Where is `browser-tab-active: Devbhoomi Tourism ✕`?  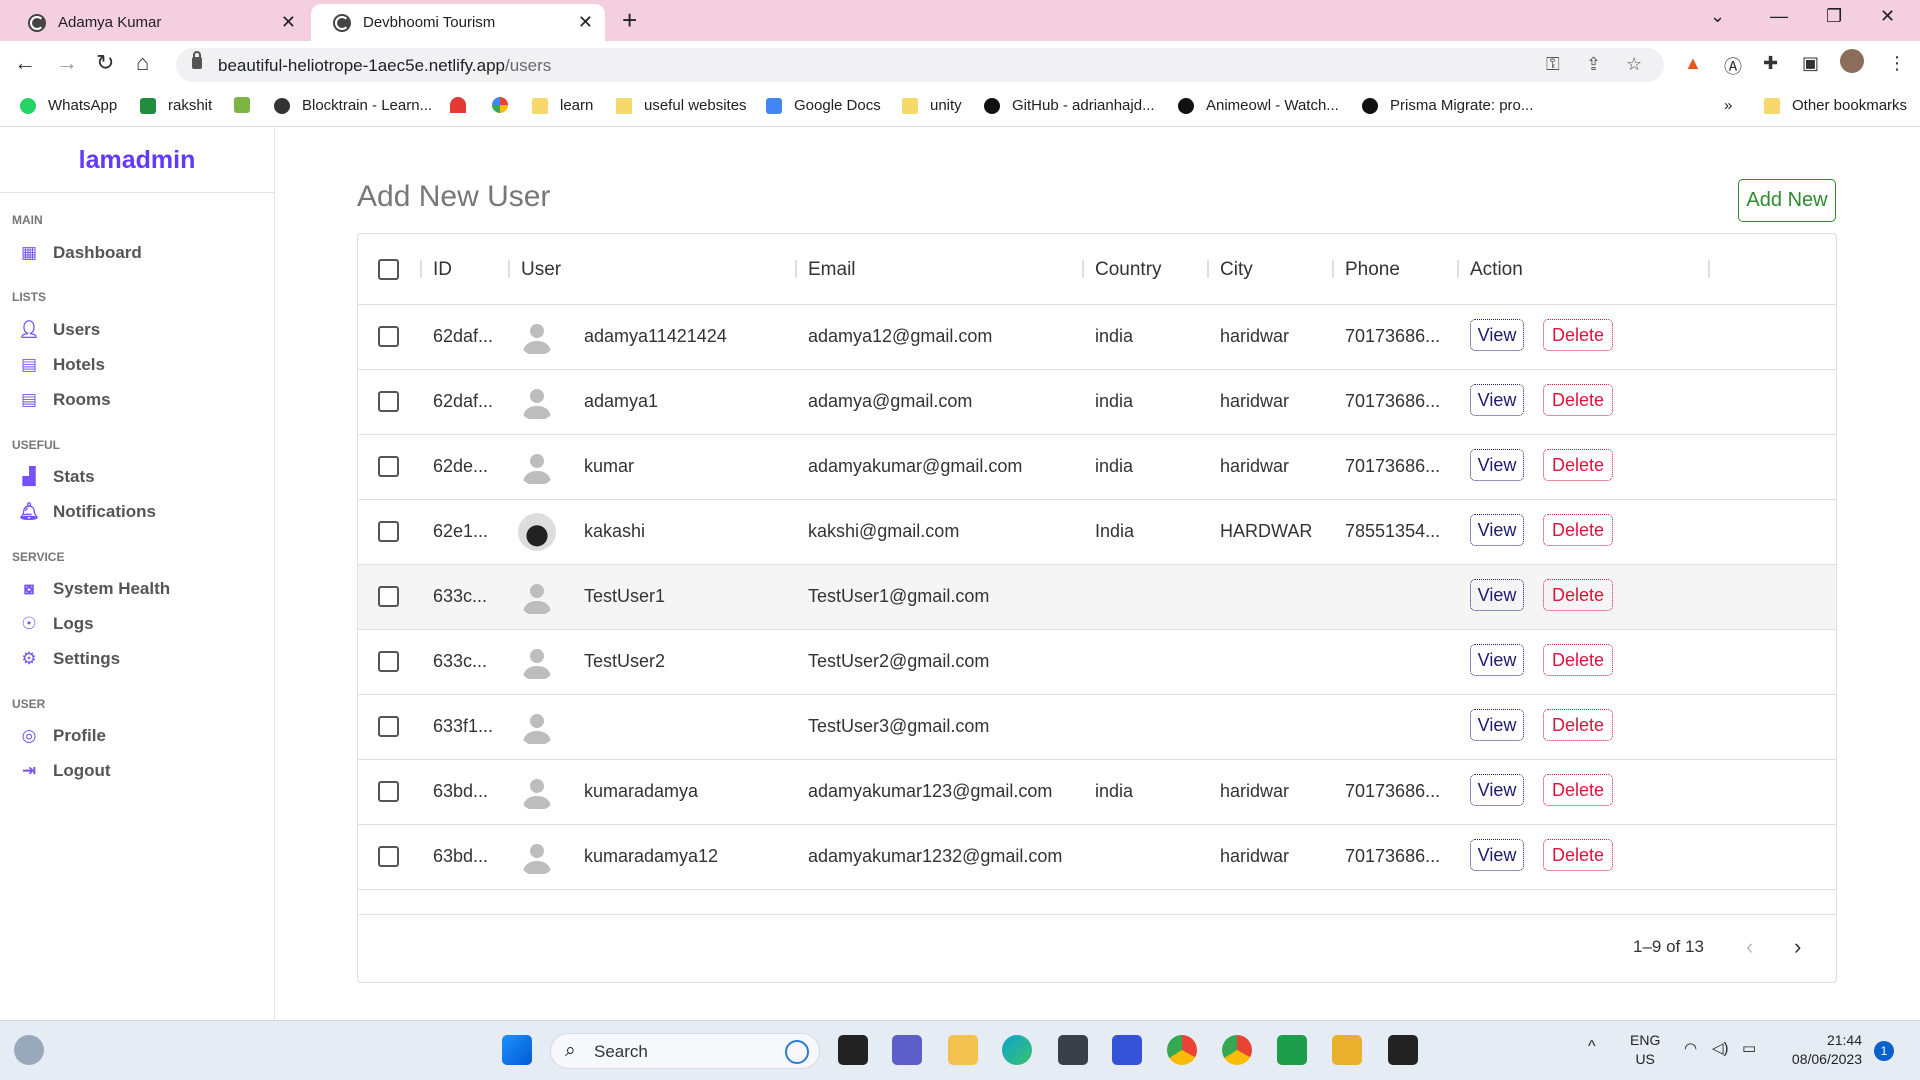
browser-tab-active: Devbhoomi Tourism ✕ is located at coordinates (458, 22).